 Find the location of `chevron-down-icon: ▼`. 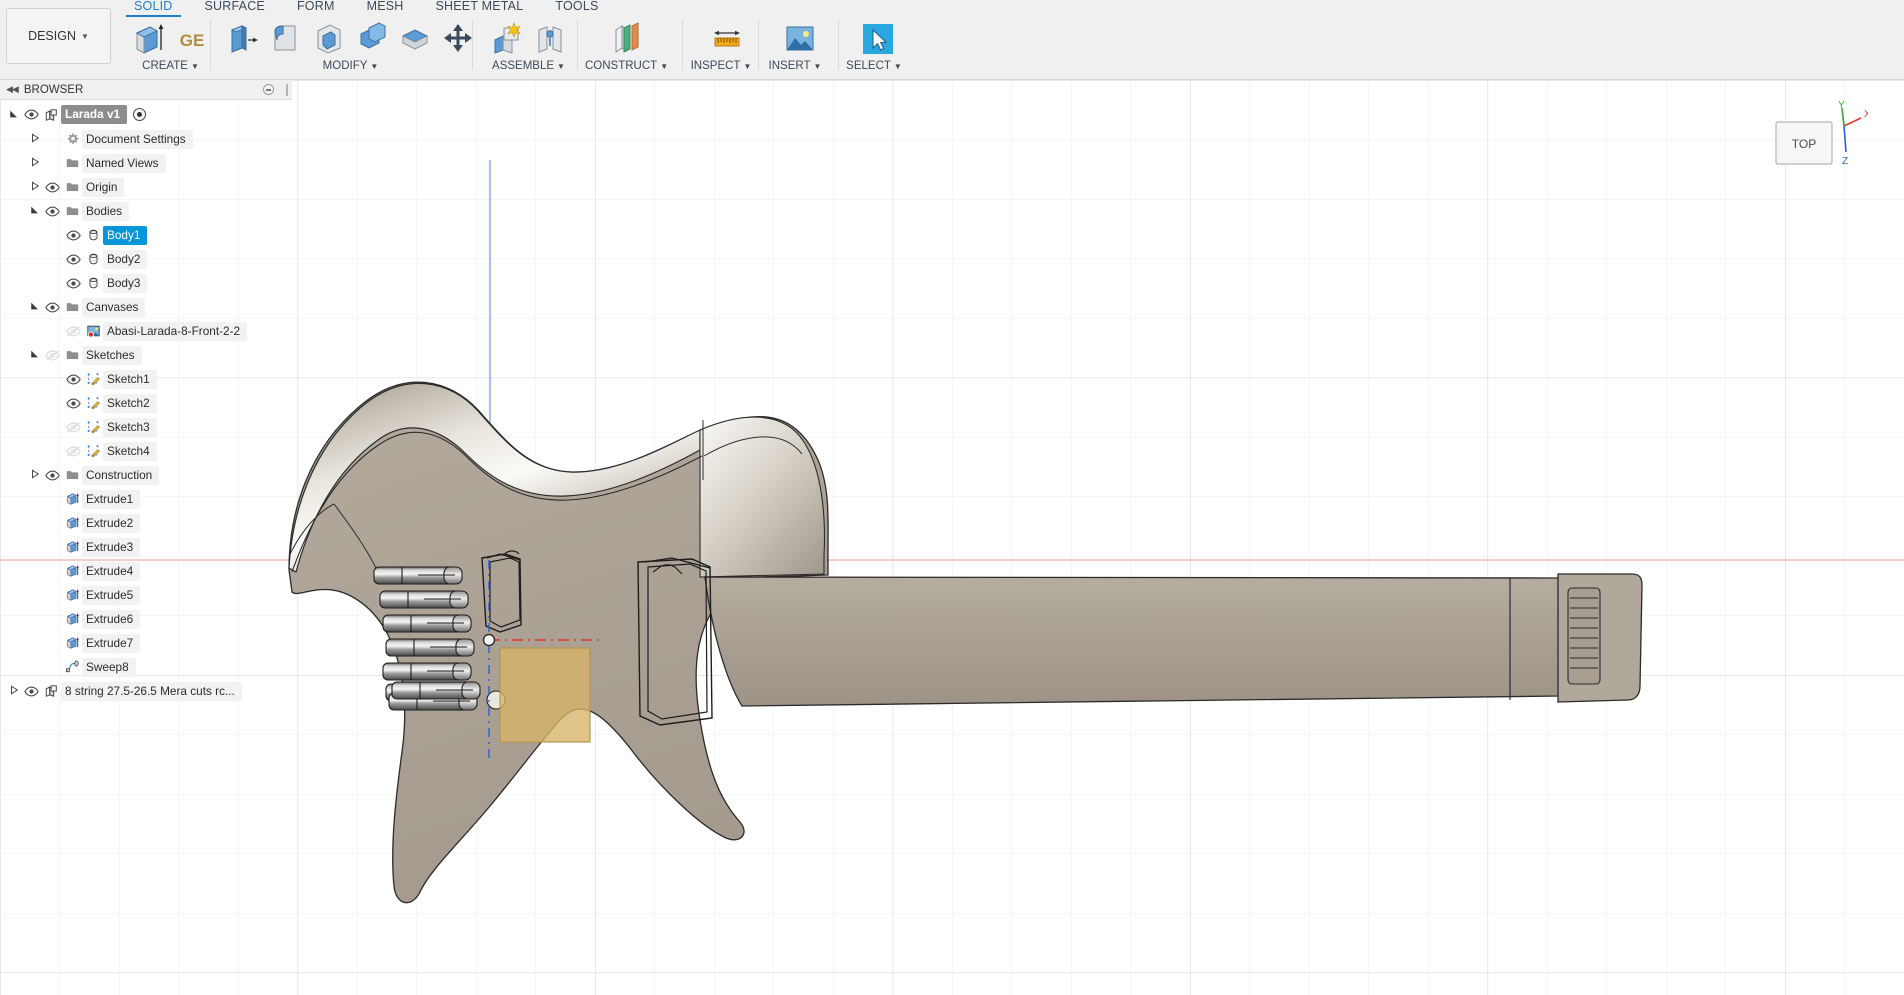

chevron-down-icon: ▼ is located at coordinates (194, 66).